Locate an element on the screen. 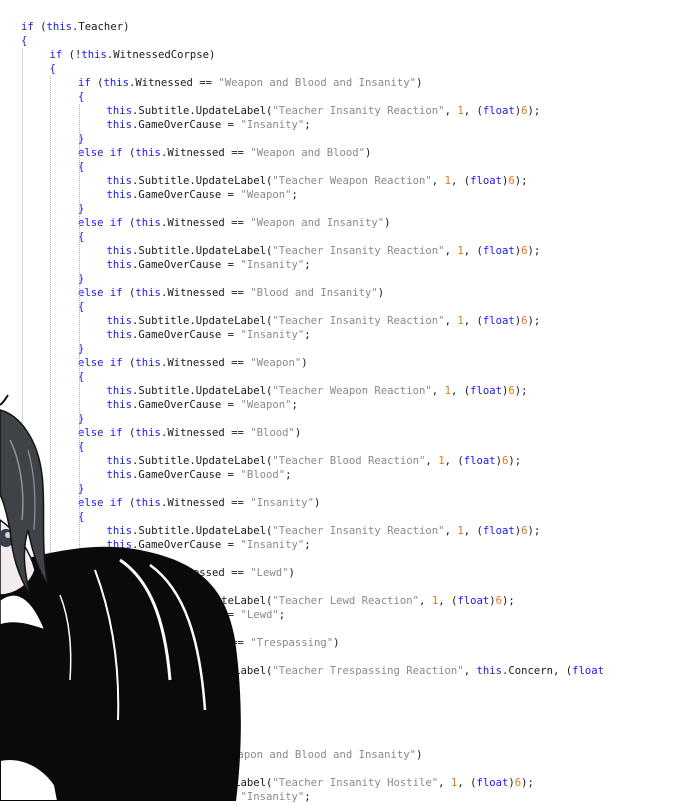  code-token: "Teacher Trespassing Reaction" is located at coordinates (368, 671).